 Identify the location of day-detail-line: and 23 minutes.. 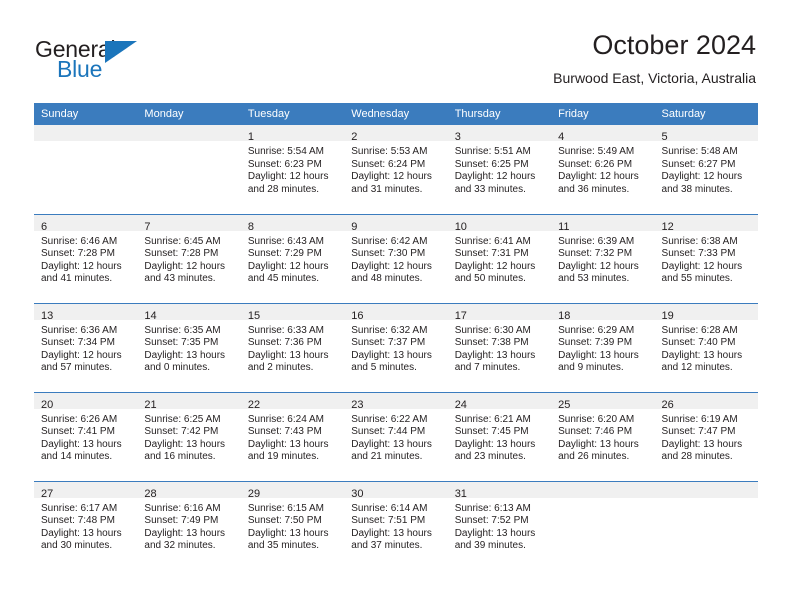
(490, 457).